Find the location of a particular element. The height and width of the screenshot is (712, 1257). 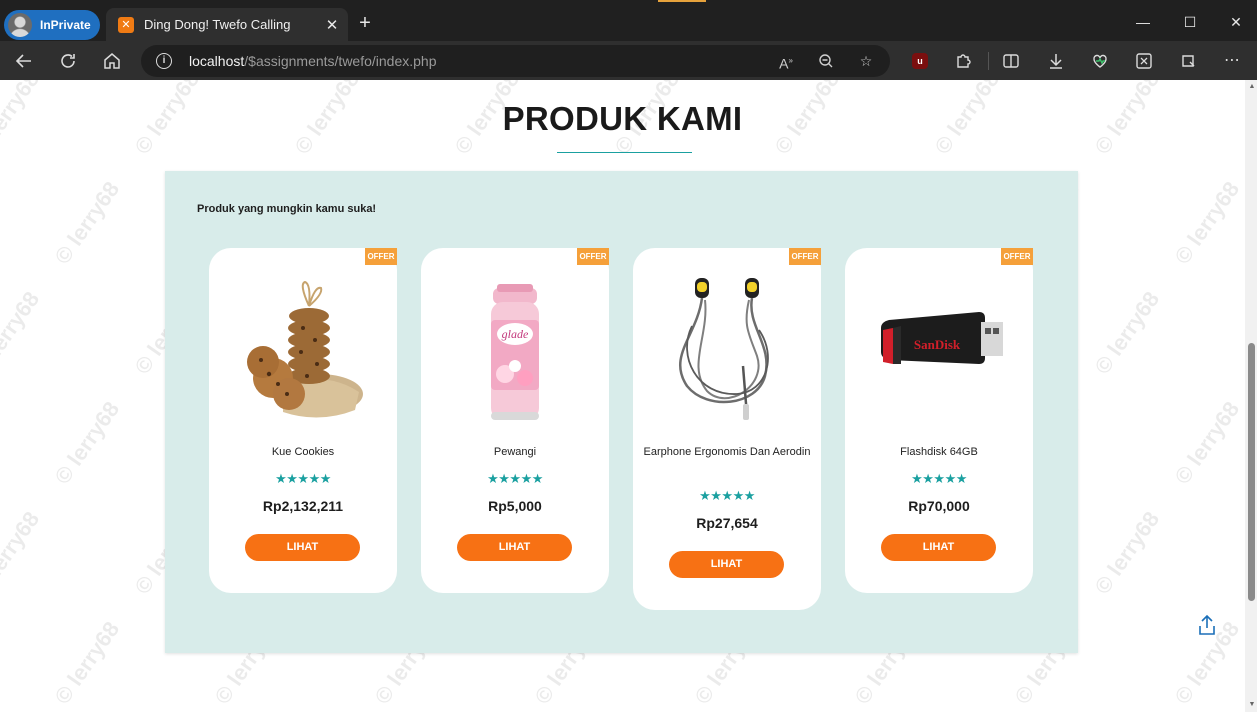

site-info-icon: i is located at coordinates (164, 61).